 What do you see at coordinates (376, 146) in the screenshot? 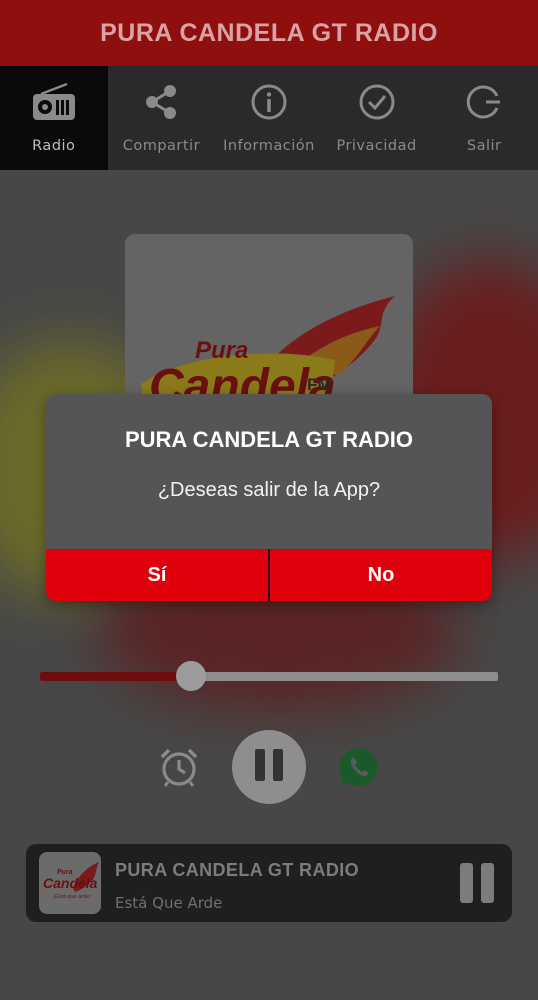
I see `tab-label: Privacidad` at bounding box center [376, 146].